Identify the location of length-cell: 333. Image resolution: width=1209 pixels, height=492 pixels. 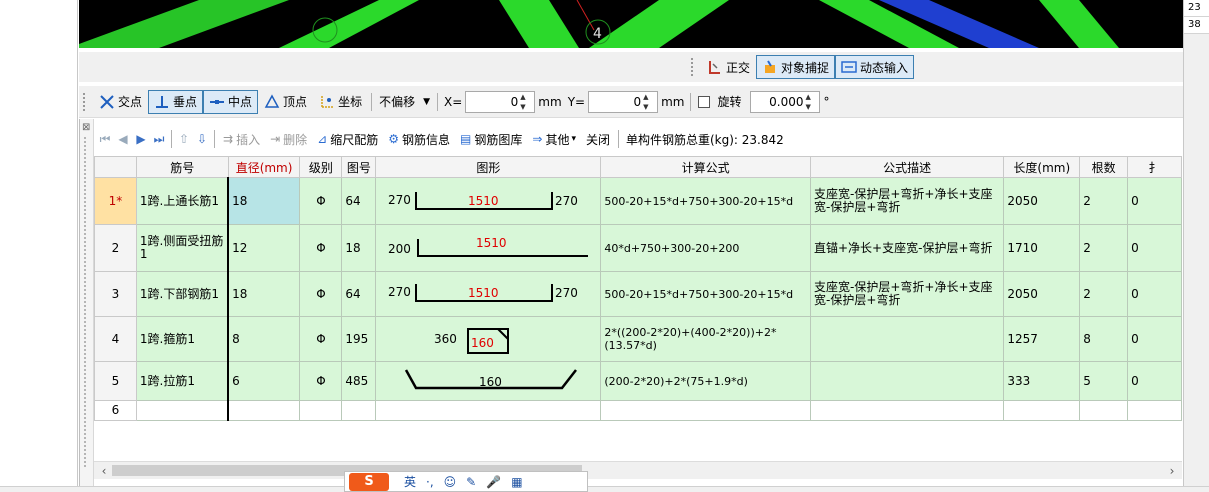
(1042, 381).